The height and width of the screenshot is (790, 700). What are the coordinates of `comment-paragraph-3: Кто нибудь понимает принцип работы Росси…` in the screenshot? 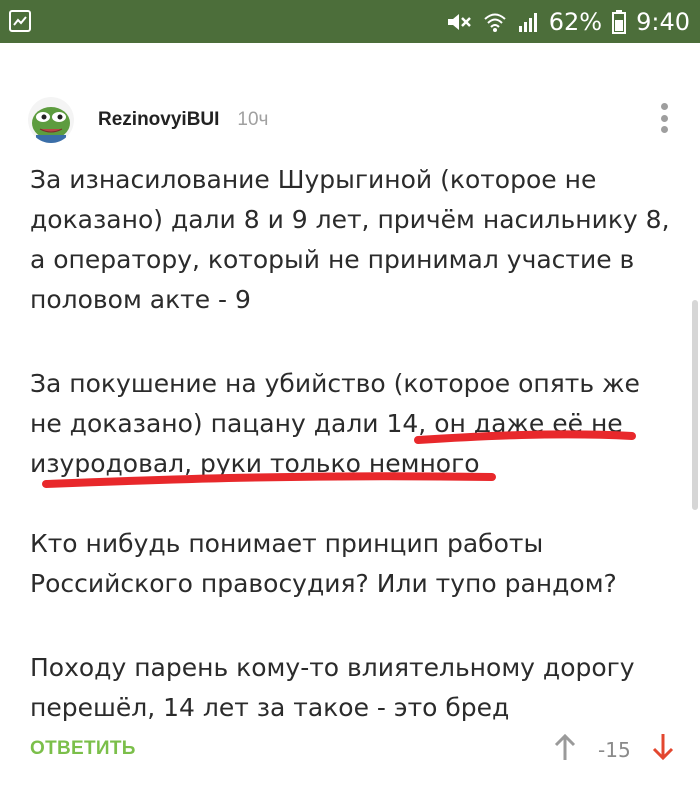 It's located at (323, 563).